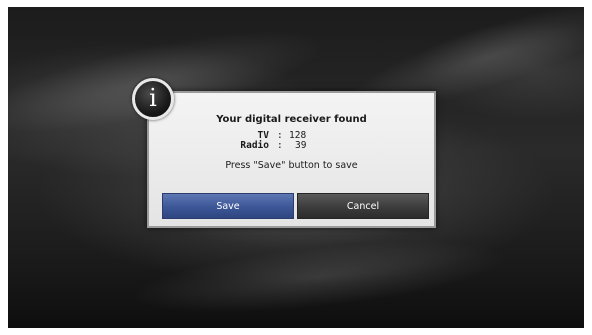 This screenshot has height=335, width=592. What do you see at coordinates (291, 119) in the screenshot?
I see `dialog-title: Your digital receiver found` at bounding box center [291, 119].